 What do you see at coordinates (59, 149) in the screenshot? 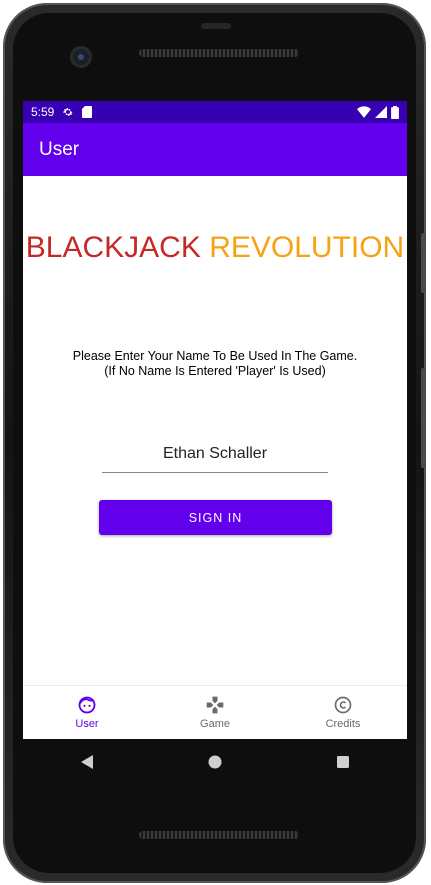
I see `app-bar-title: User` at bounding box center [59, 149].